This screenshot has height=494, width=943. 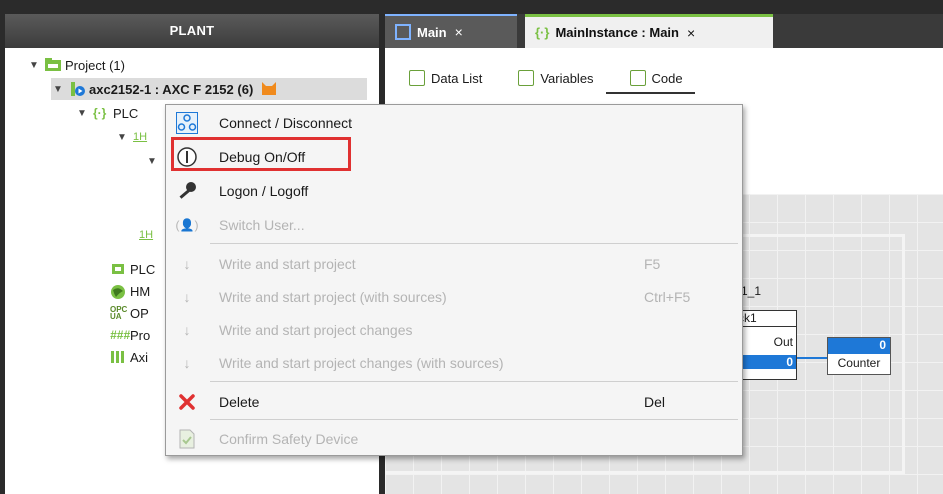 What do you see at coordinates (650, 79) in the screenshot?
I see `subtab-code: Code` at bounding box center [650, 79].